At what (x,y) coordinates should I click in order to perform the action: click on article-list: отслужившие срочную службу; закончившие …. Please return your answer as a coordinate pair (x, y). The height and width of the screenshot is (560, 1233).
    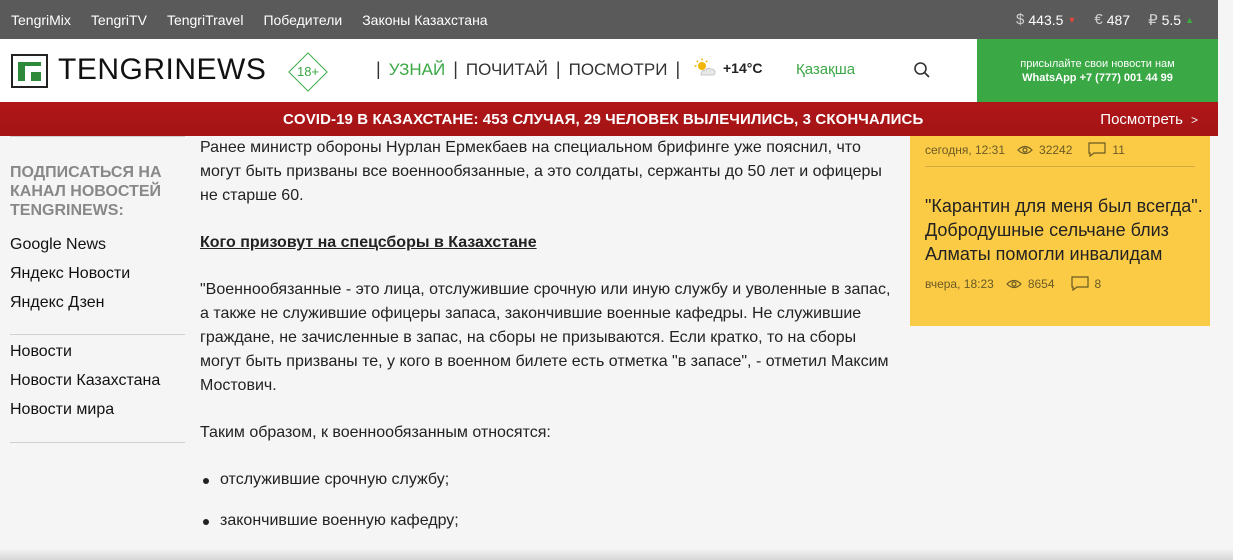
    Looking at the image, I should click on (550, 500).